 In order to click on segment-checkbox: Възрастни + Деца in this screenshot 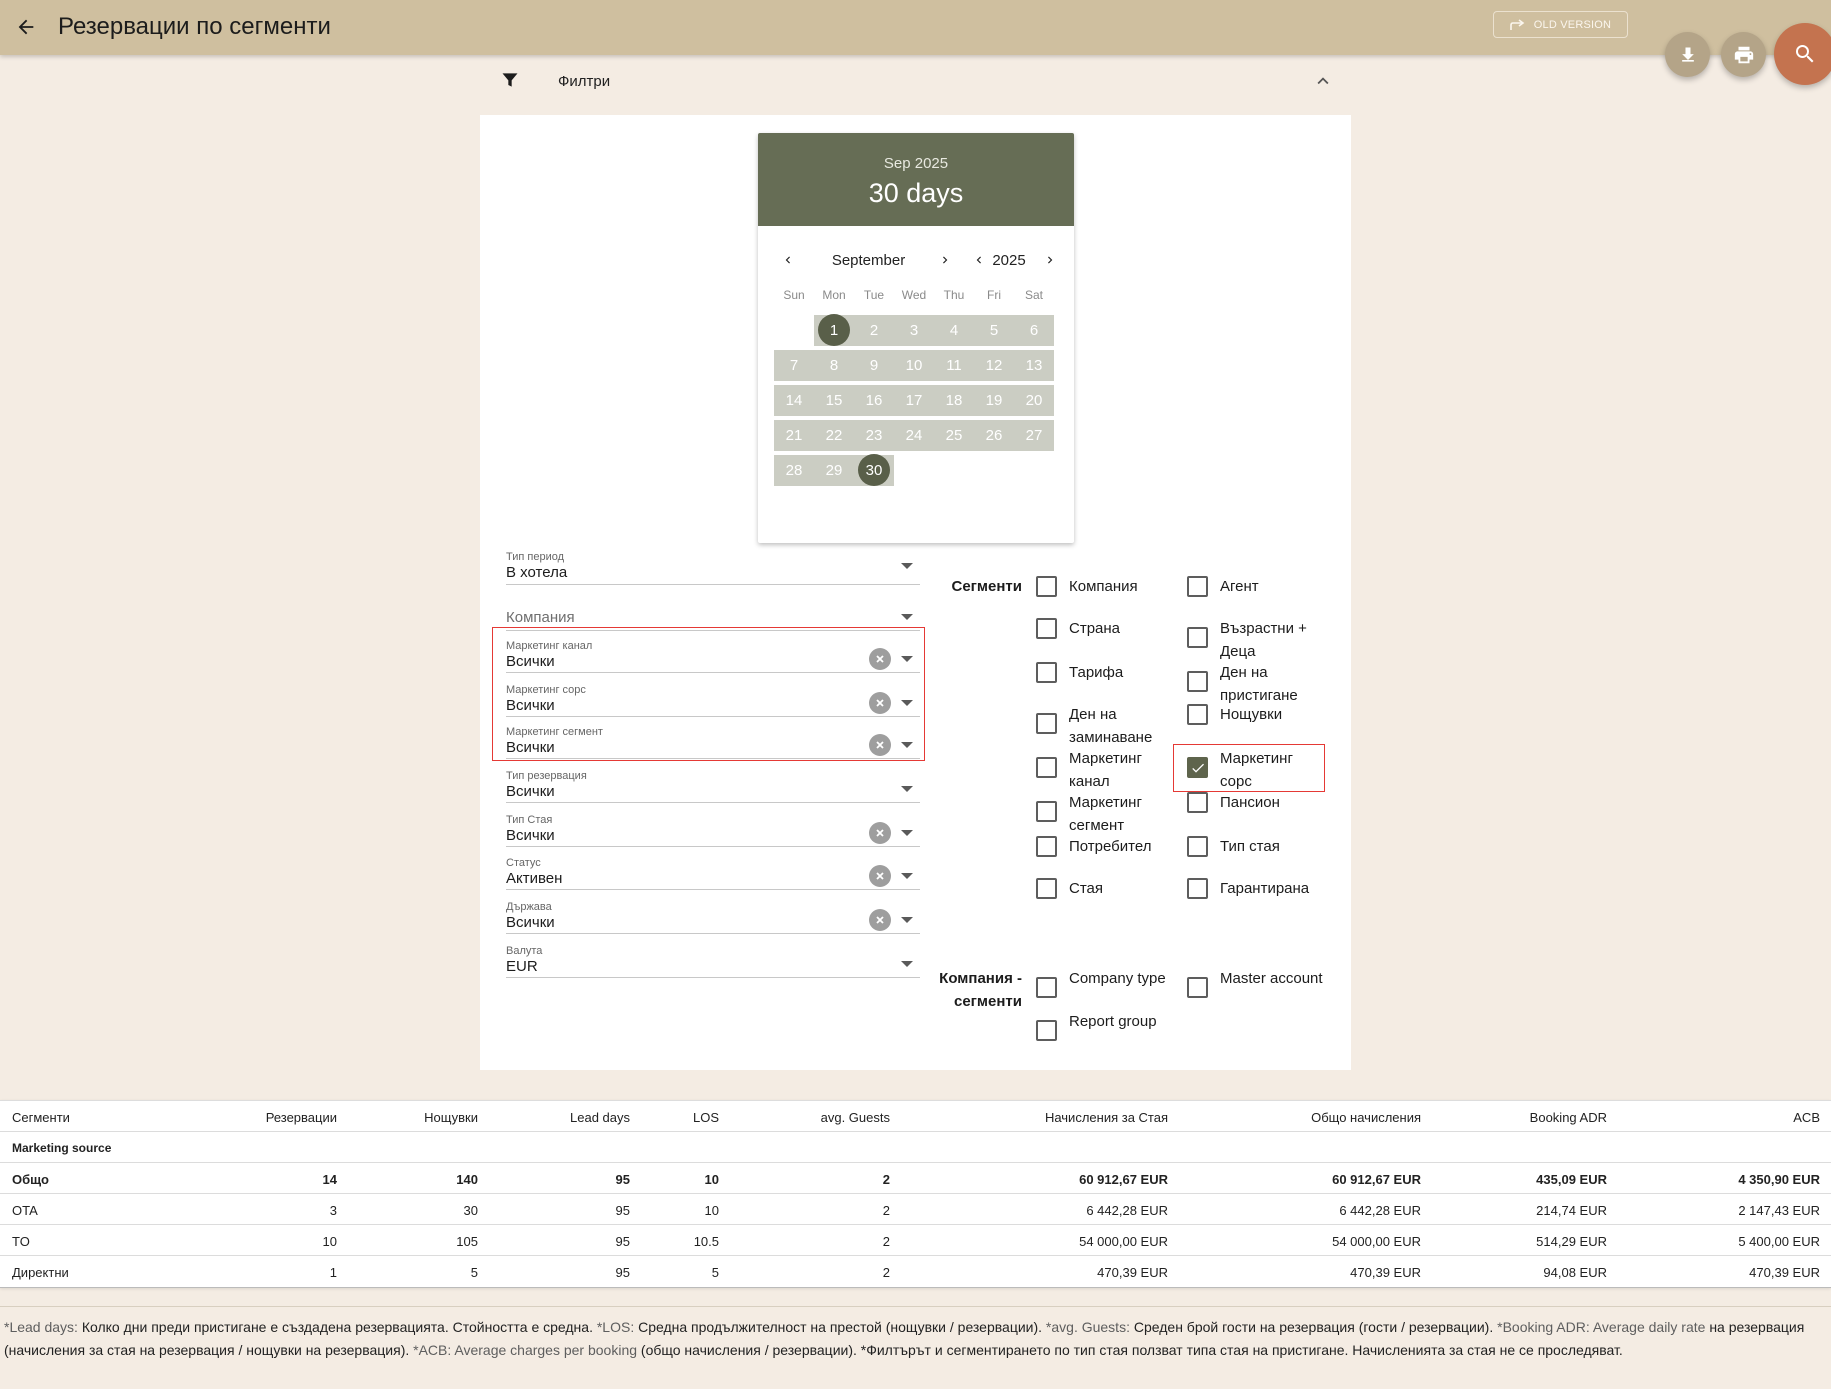, I will do `click(1262, 640)`.